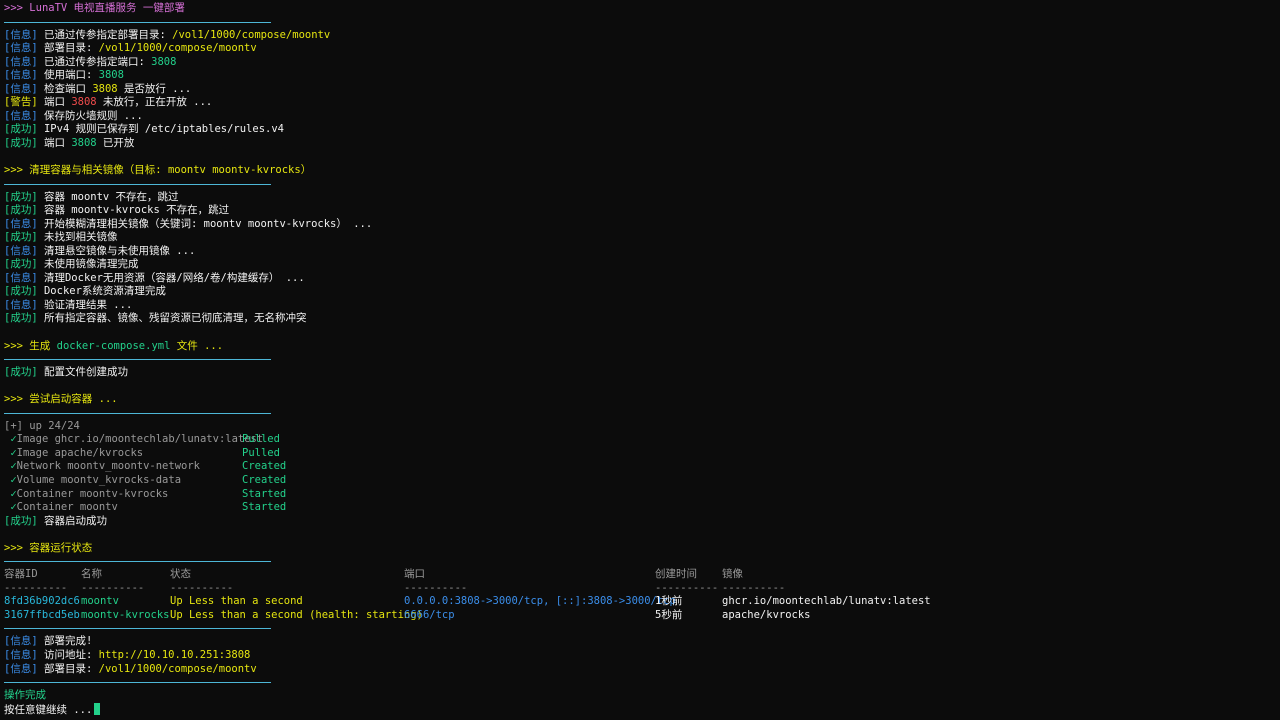 The image size is (1280, 720). I want to click on log-text: IPv4 规则已保存到 /etc/iptables/rules.v4, so click(163, 129).